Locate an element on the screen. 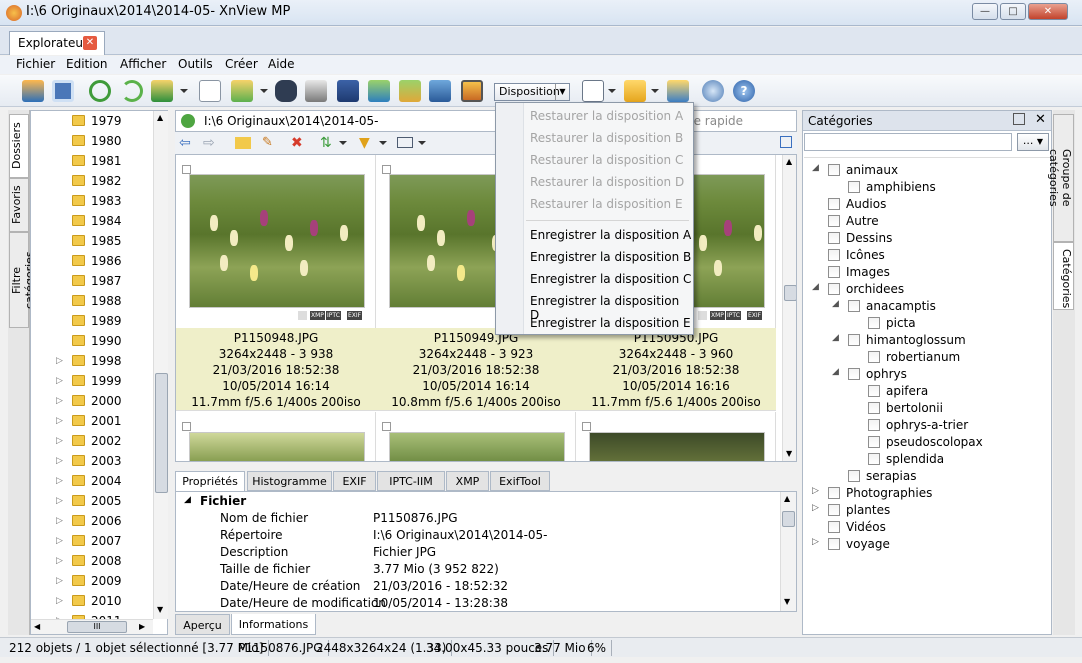 Image resolution: width=1082 pixels, height=663 pixels. browse-icon is located at coordinates (33, 91).